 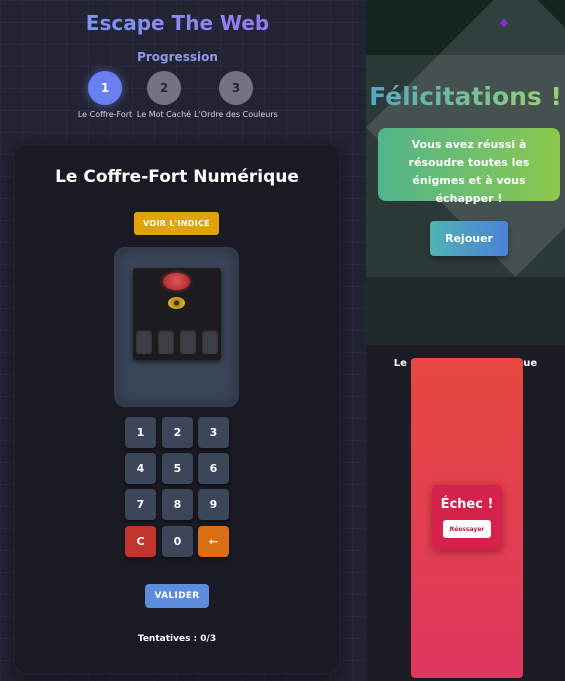 I want to click on key-5: 5, so click(x=177, y=468).